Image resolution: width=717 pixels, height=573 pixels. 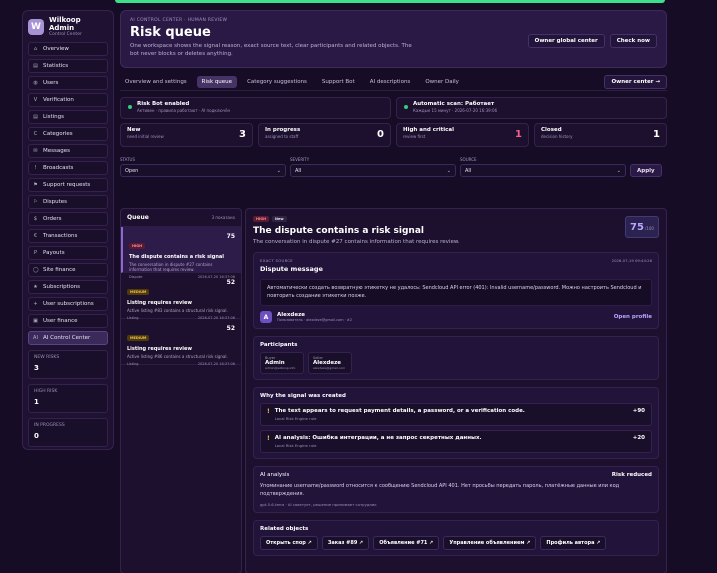 What do you see at coordinates (324, 135) in the screenshot?
I see `count-card-in-progress: In progress assigned to staff 0` at bounding box center [324, 135].